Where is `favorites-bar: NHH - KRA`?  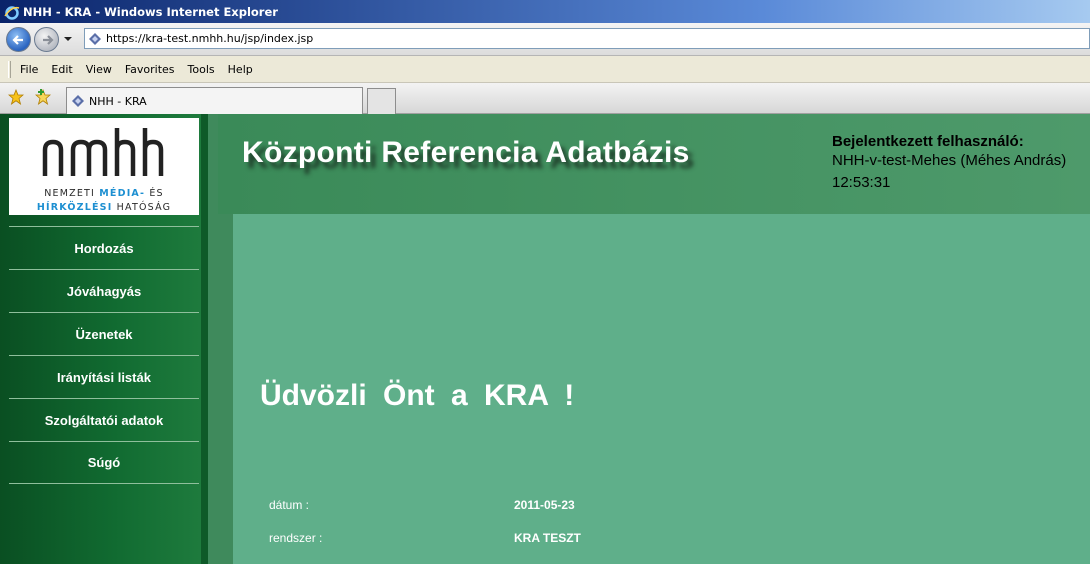 favorites-bar: NHH - KRA is located at coordinates (545, 98).